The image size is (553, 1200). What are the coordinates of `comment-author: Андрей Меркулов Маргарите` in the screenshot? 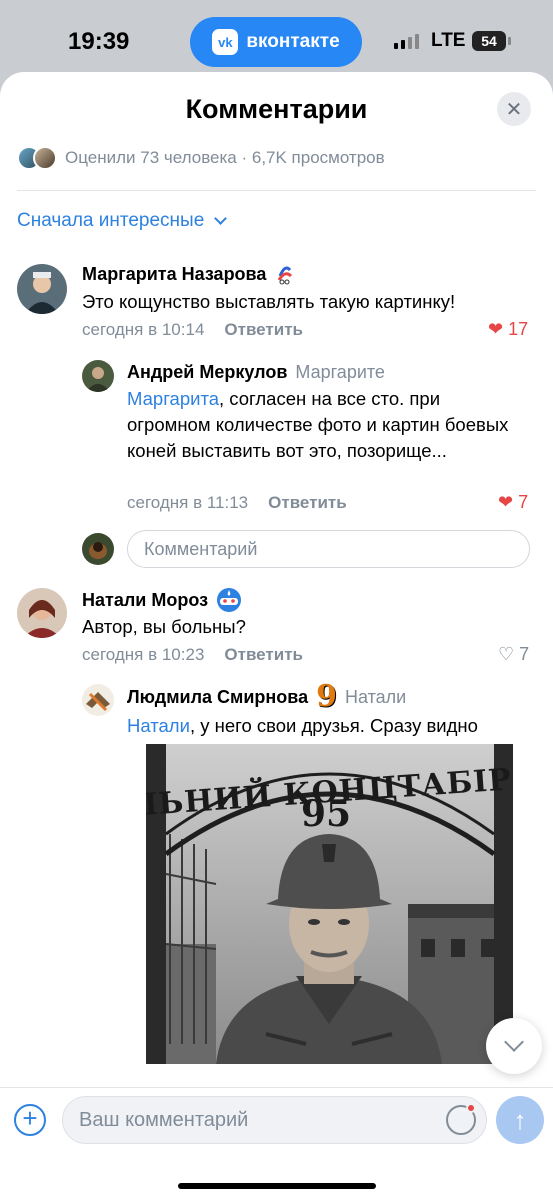 It's located at (256, 372).